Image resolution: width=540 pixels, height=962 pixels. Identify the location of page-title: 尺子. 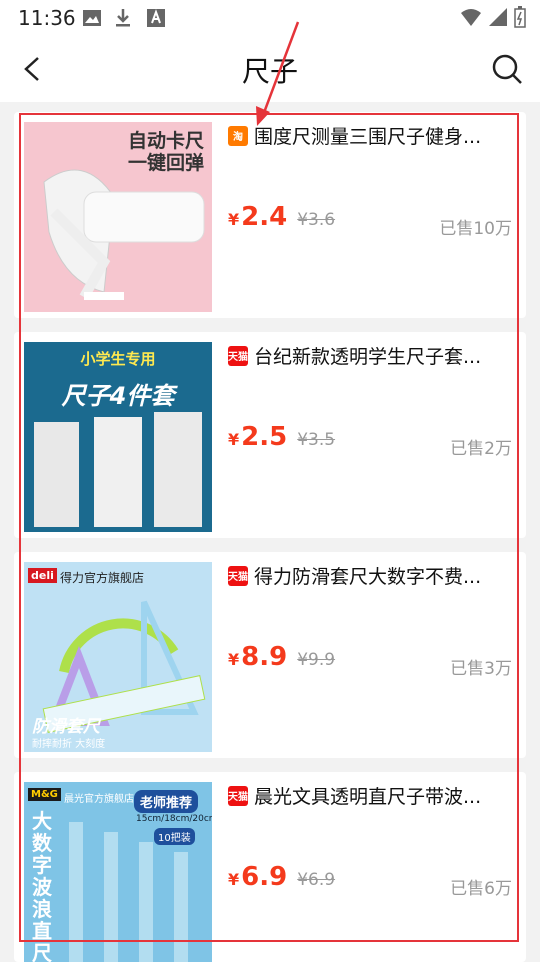
(269, 71).